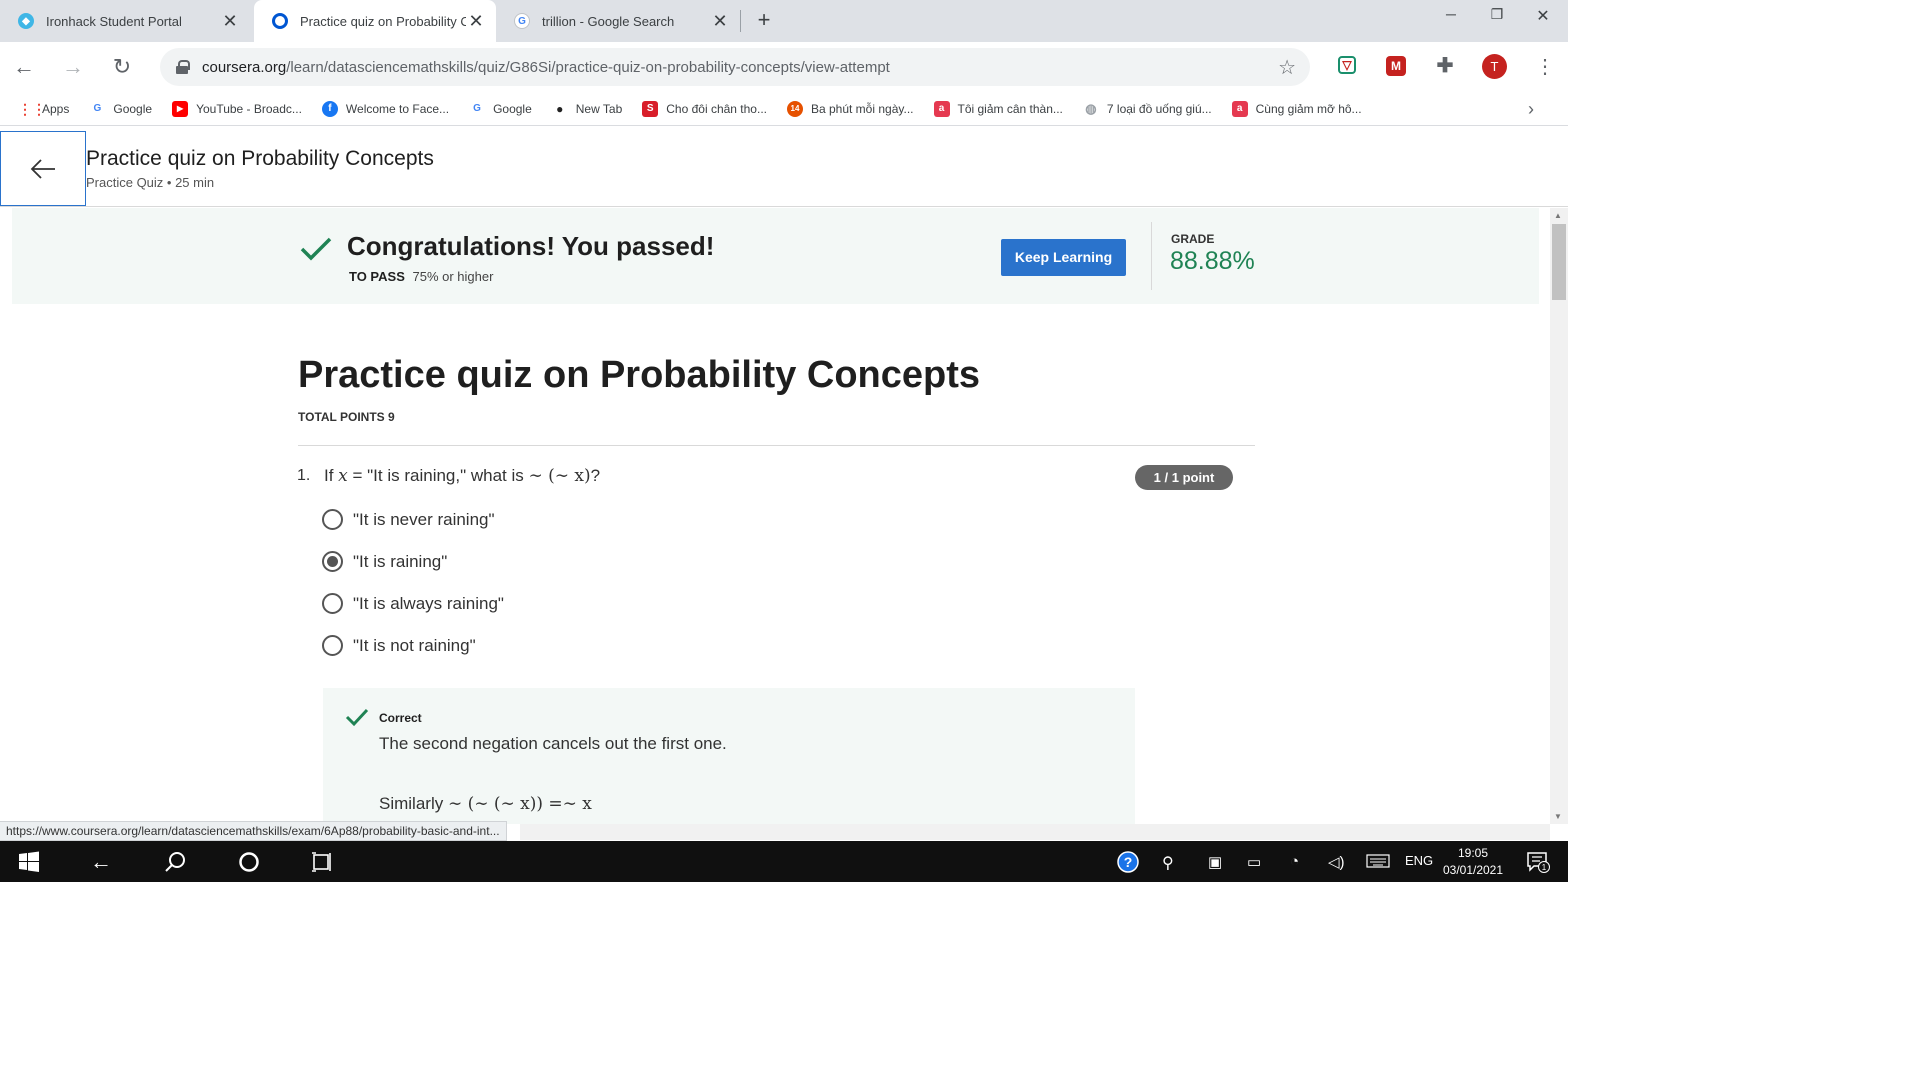  What do you see at coordinates (260, 158) in the screenshot?
I see `header-title: Practice quiz on Probability Concepts` at bounding box center [260, 158].